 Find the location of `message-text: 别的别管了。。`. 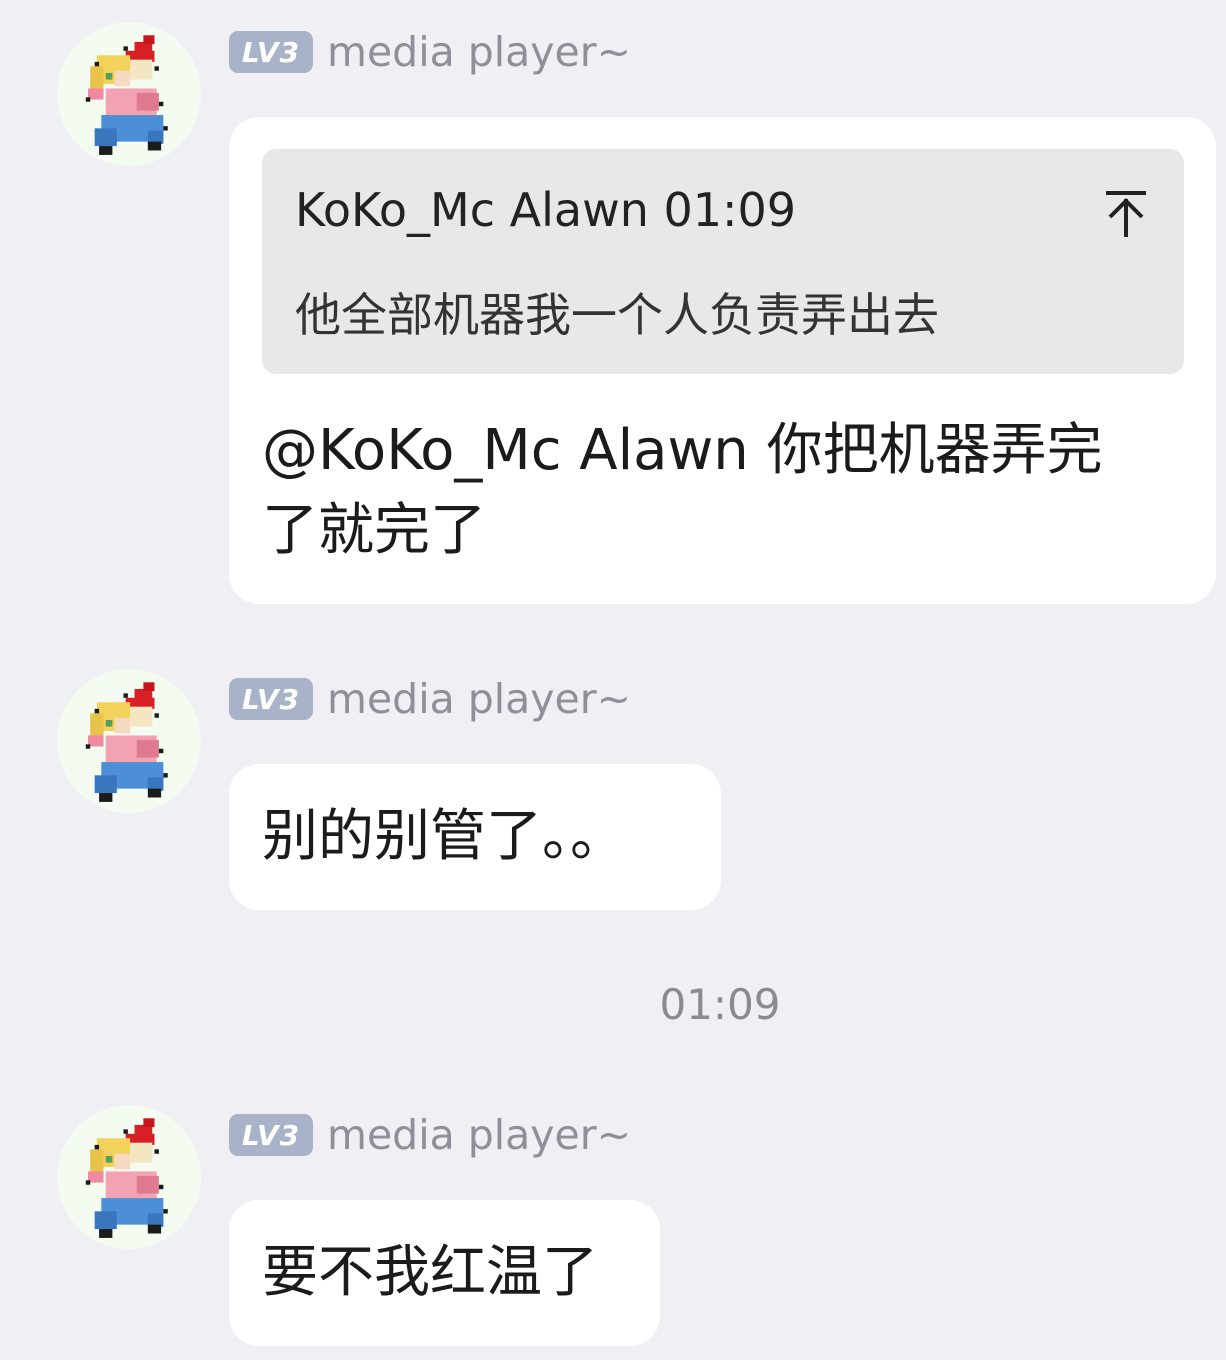

message-text: 别的别管了。。 is located at coordinates (444, 836).